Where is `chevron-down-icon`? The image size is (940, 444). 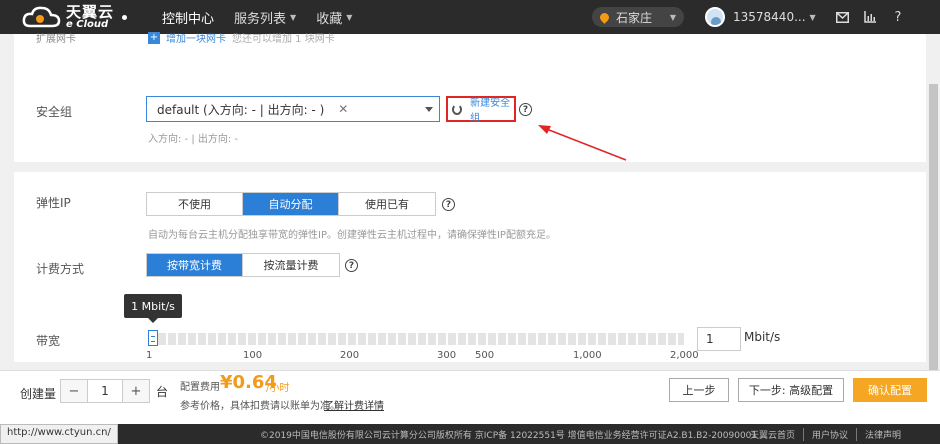
chevron-down-icon is located at coordinates (429, 109).